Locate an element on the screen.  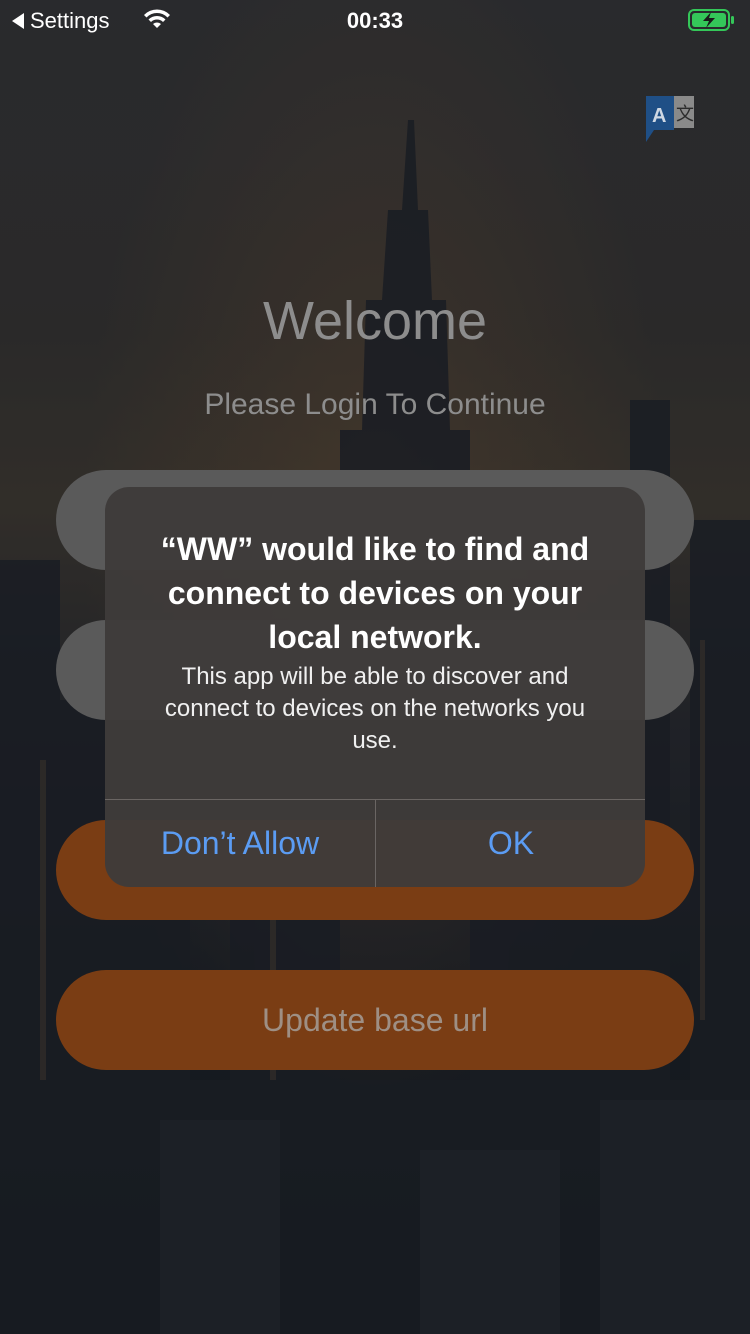
page-title: Welcome is located at coordinates (375, 321).